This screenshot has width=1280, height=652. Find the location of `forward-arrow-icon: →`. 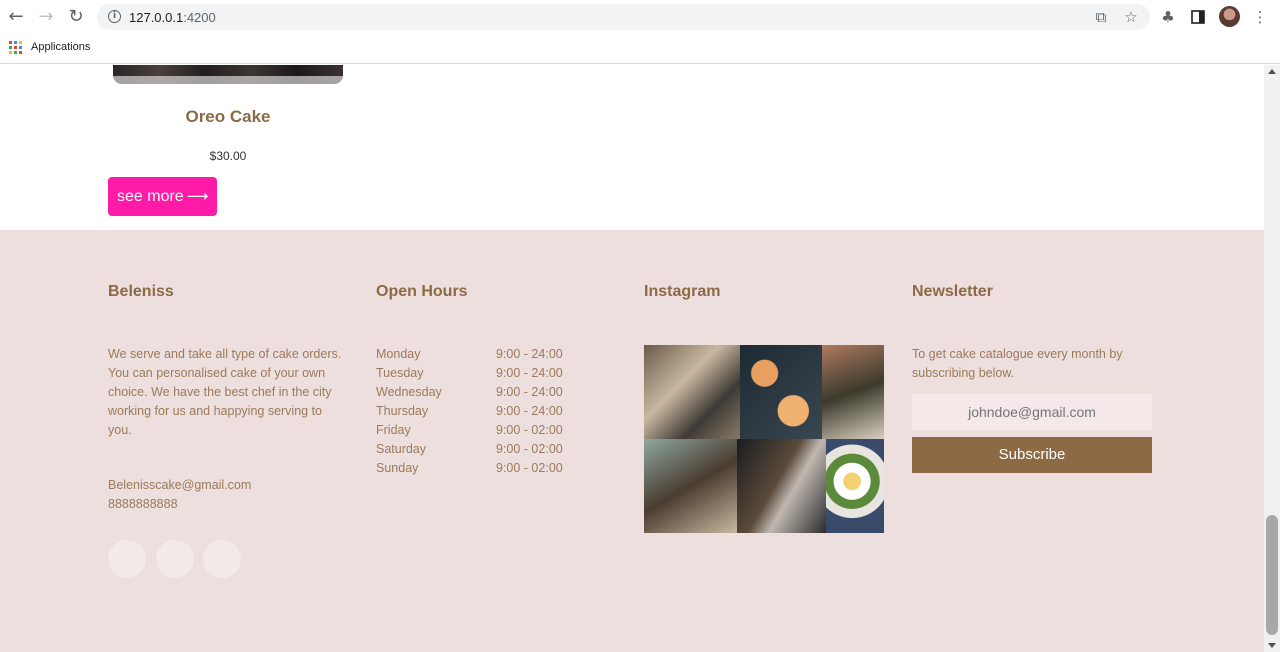

forward-arrow-icon: → is located at coordinates (46, 17).